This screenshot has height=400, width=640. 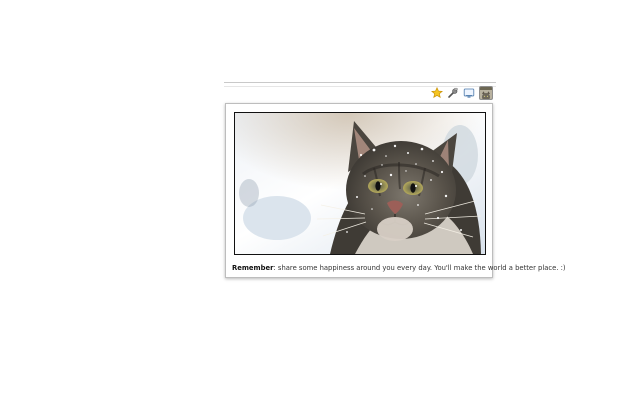 I want to click on caption-emphasis: Remember, so click(x=253, y=268).